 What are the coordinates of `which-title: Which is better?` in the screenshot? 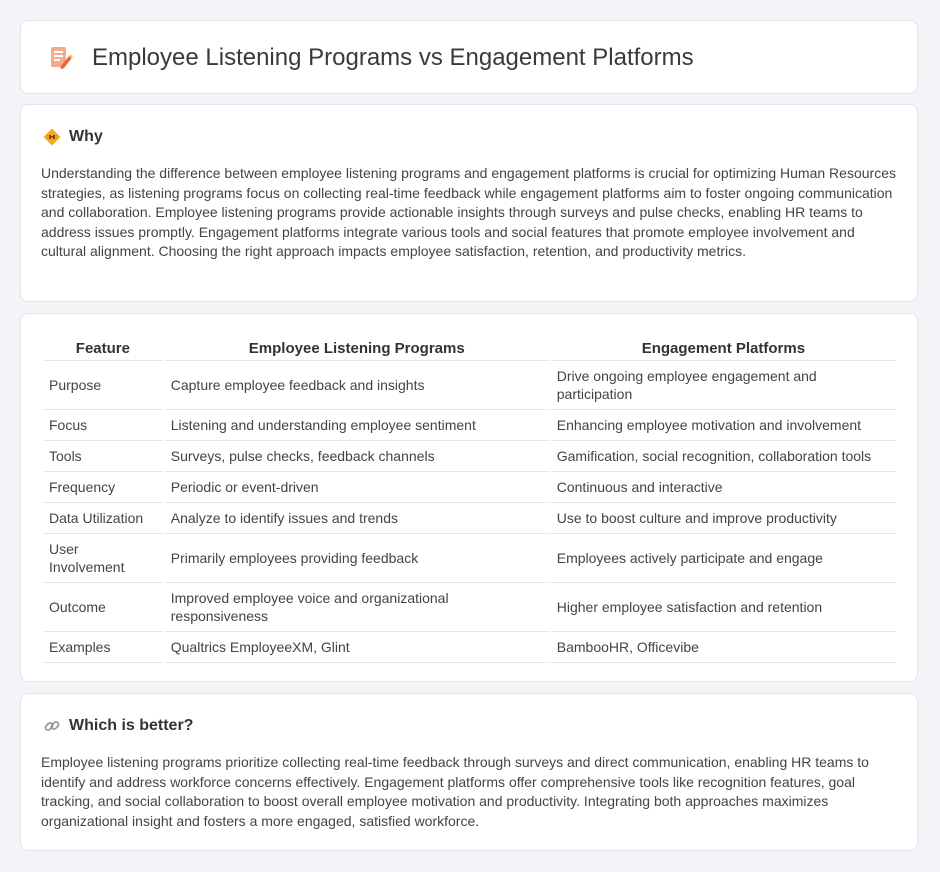 It's located at (131, 725).